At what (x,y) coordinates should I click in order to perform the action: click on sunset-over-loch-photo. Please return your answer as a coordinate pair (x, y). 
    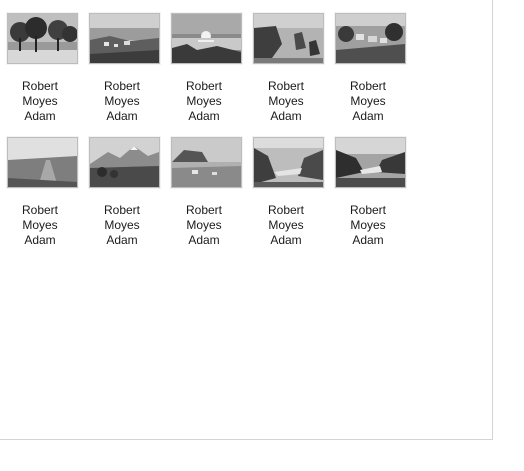
    Looking at the image, I should click on (206, 38).